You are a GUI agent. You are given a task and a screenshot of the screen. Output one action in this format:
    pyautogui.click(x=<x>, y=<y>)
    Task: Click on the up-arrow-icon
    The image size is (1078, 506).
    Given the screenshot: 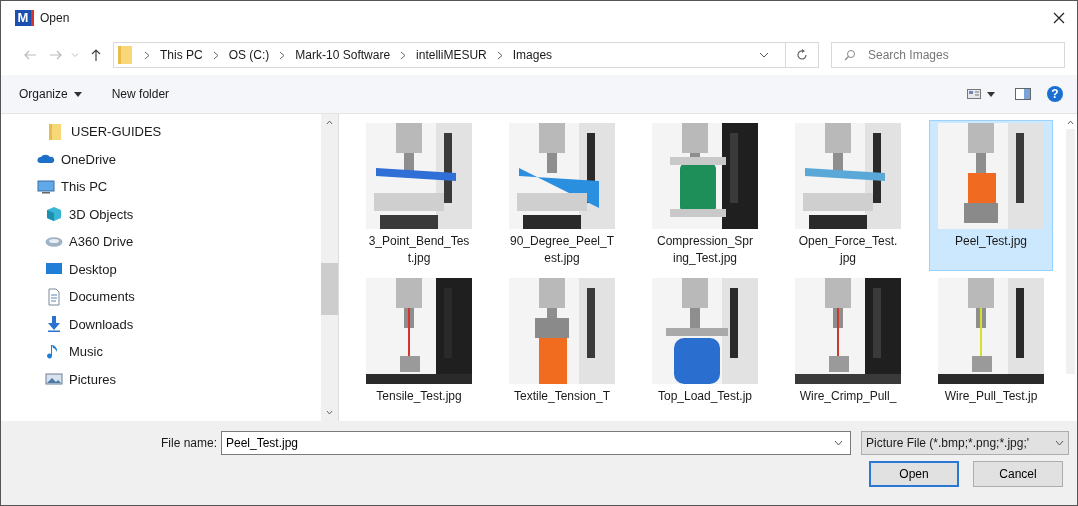 What is the action you would take?
    pyautogui.click(x=96, y=55)
    